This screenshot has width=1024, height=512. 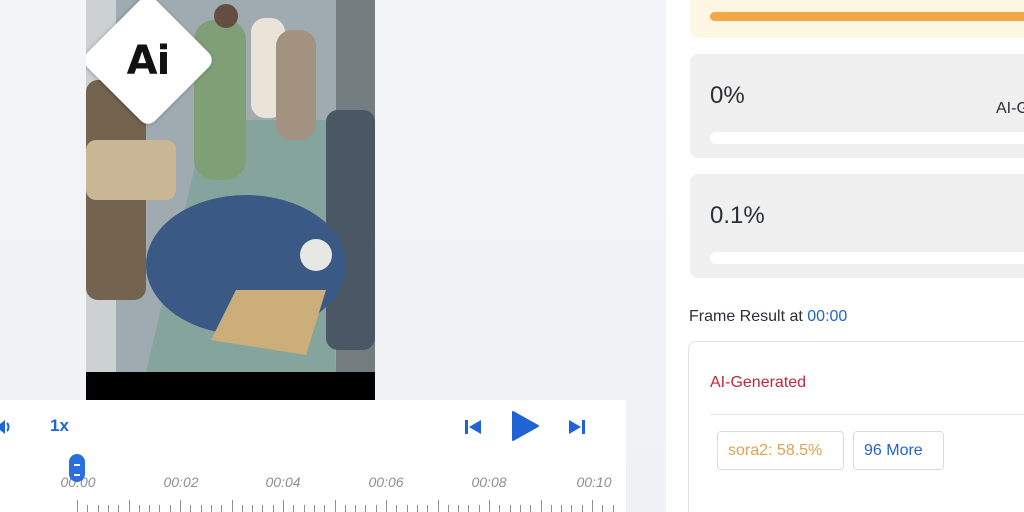 I want to click on skip-previous-icon, so click(x=473, y=427).